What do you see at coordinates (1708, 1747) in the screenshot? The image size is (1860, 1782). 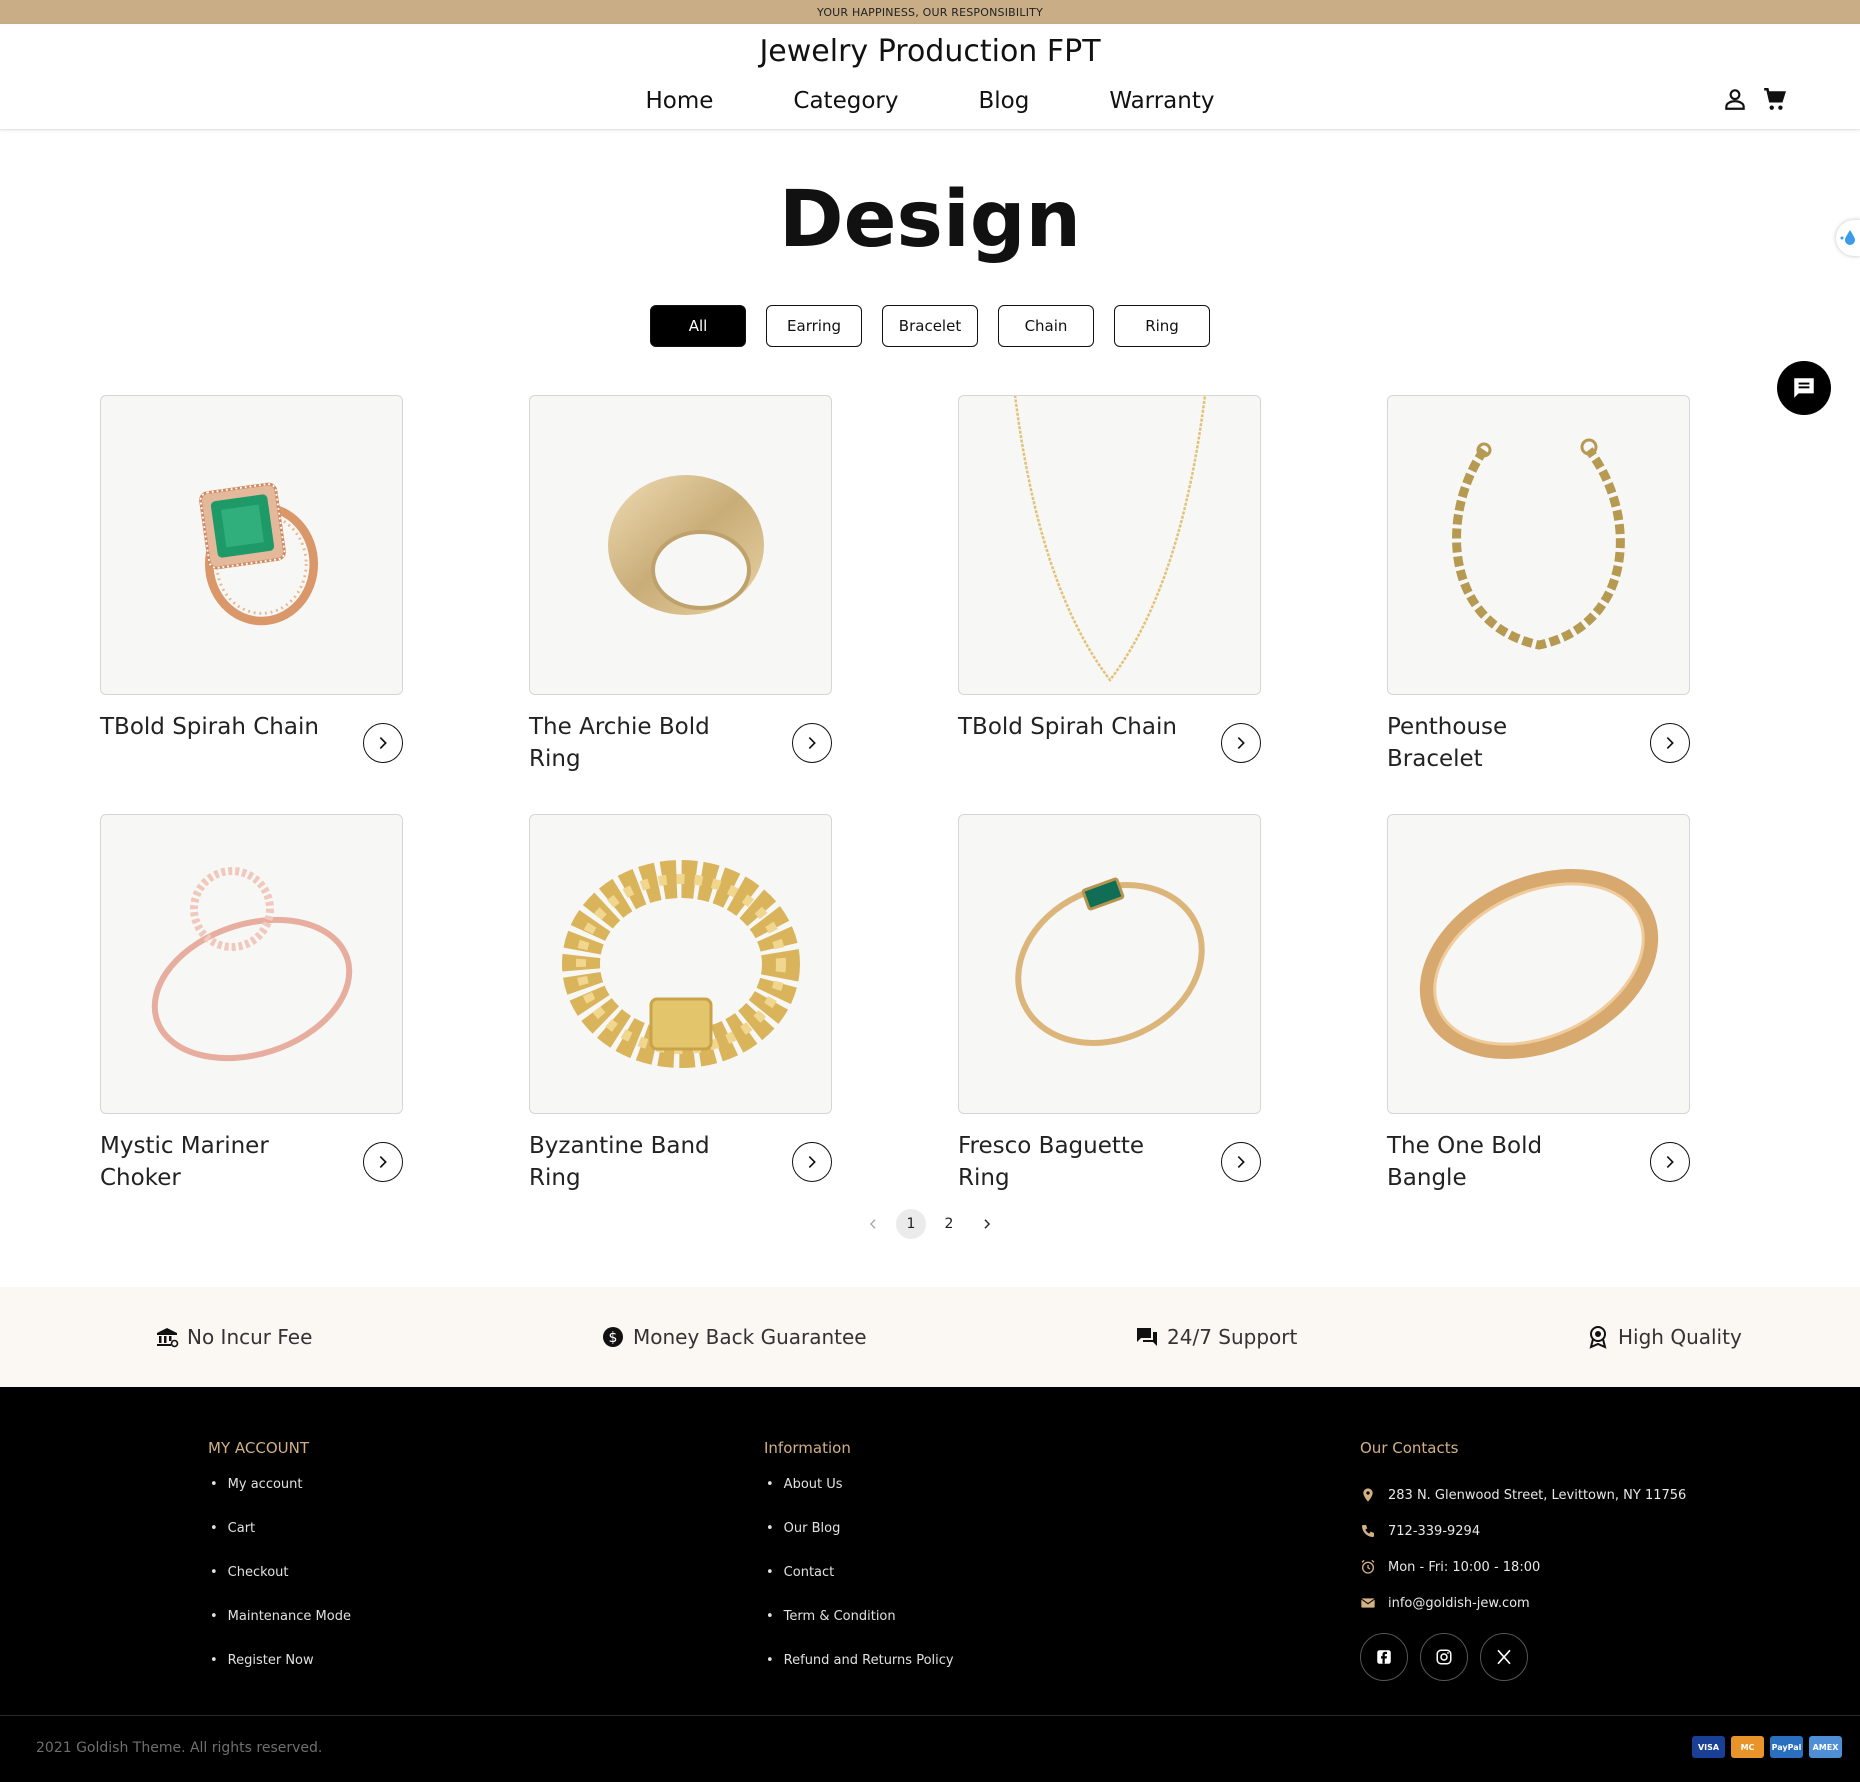 I see `visa-icon: VISA` at bounding box center [1708, 1747].